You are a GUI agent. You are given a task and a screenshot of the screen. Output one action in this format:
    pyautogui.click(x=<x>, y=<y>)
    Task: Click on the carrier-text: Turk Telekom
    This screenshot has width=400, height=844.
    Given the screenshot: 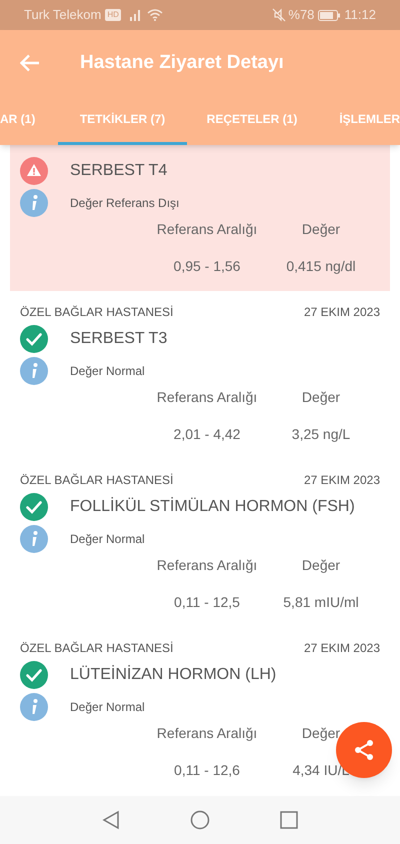 What is the action you would take?
    pyautogui.click(x=63, y=15)
    